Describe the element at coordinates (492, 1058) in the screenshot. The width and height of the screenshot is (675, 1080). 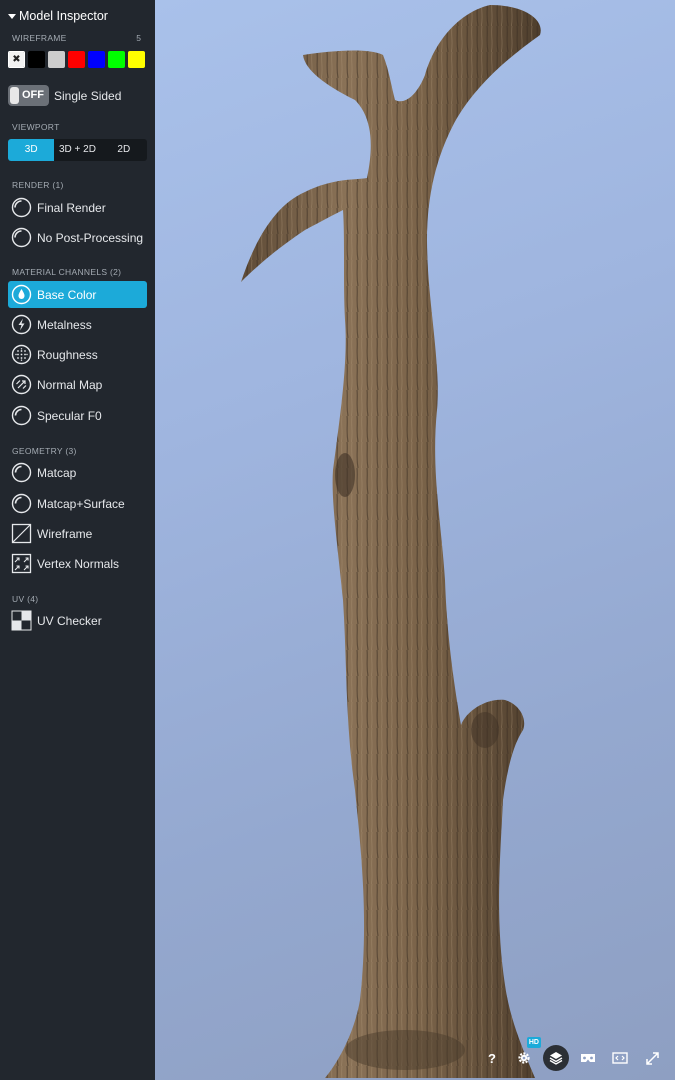
I see `help-button: ?` at that location.